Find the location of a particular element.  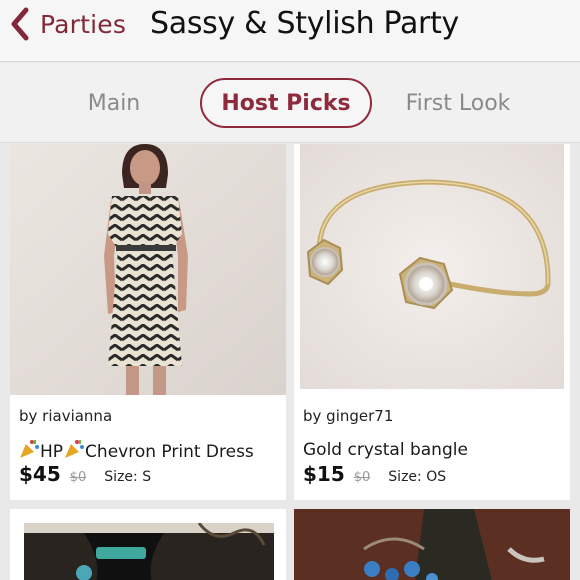

back-button: Parties is located at coordinates (68, 24).